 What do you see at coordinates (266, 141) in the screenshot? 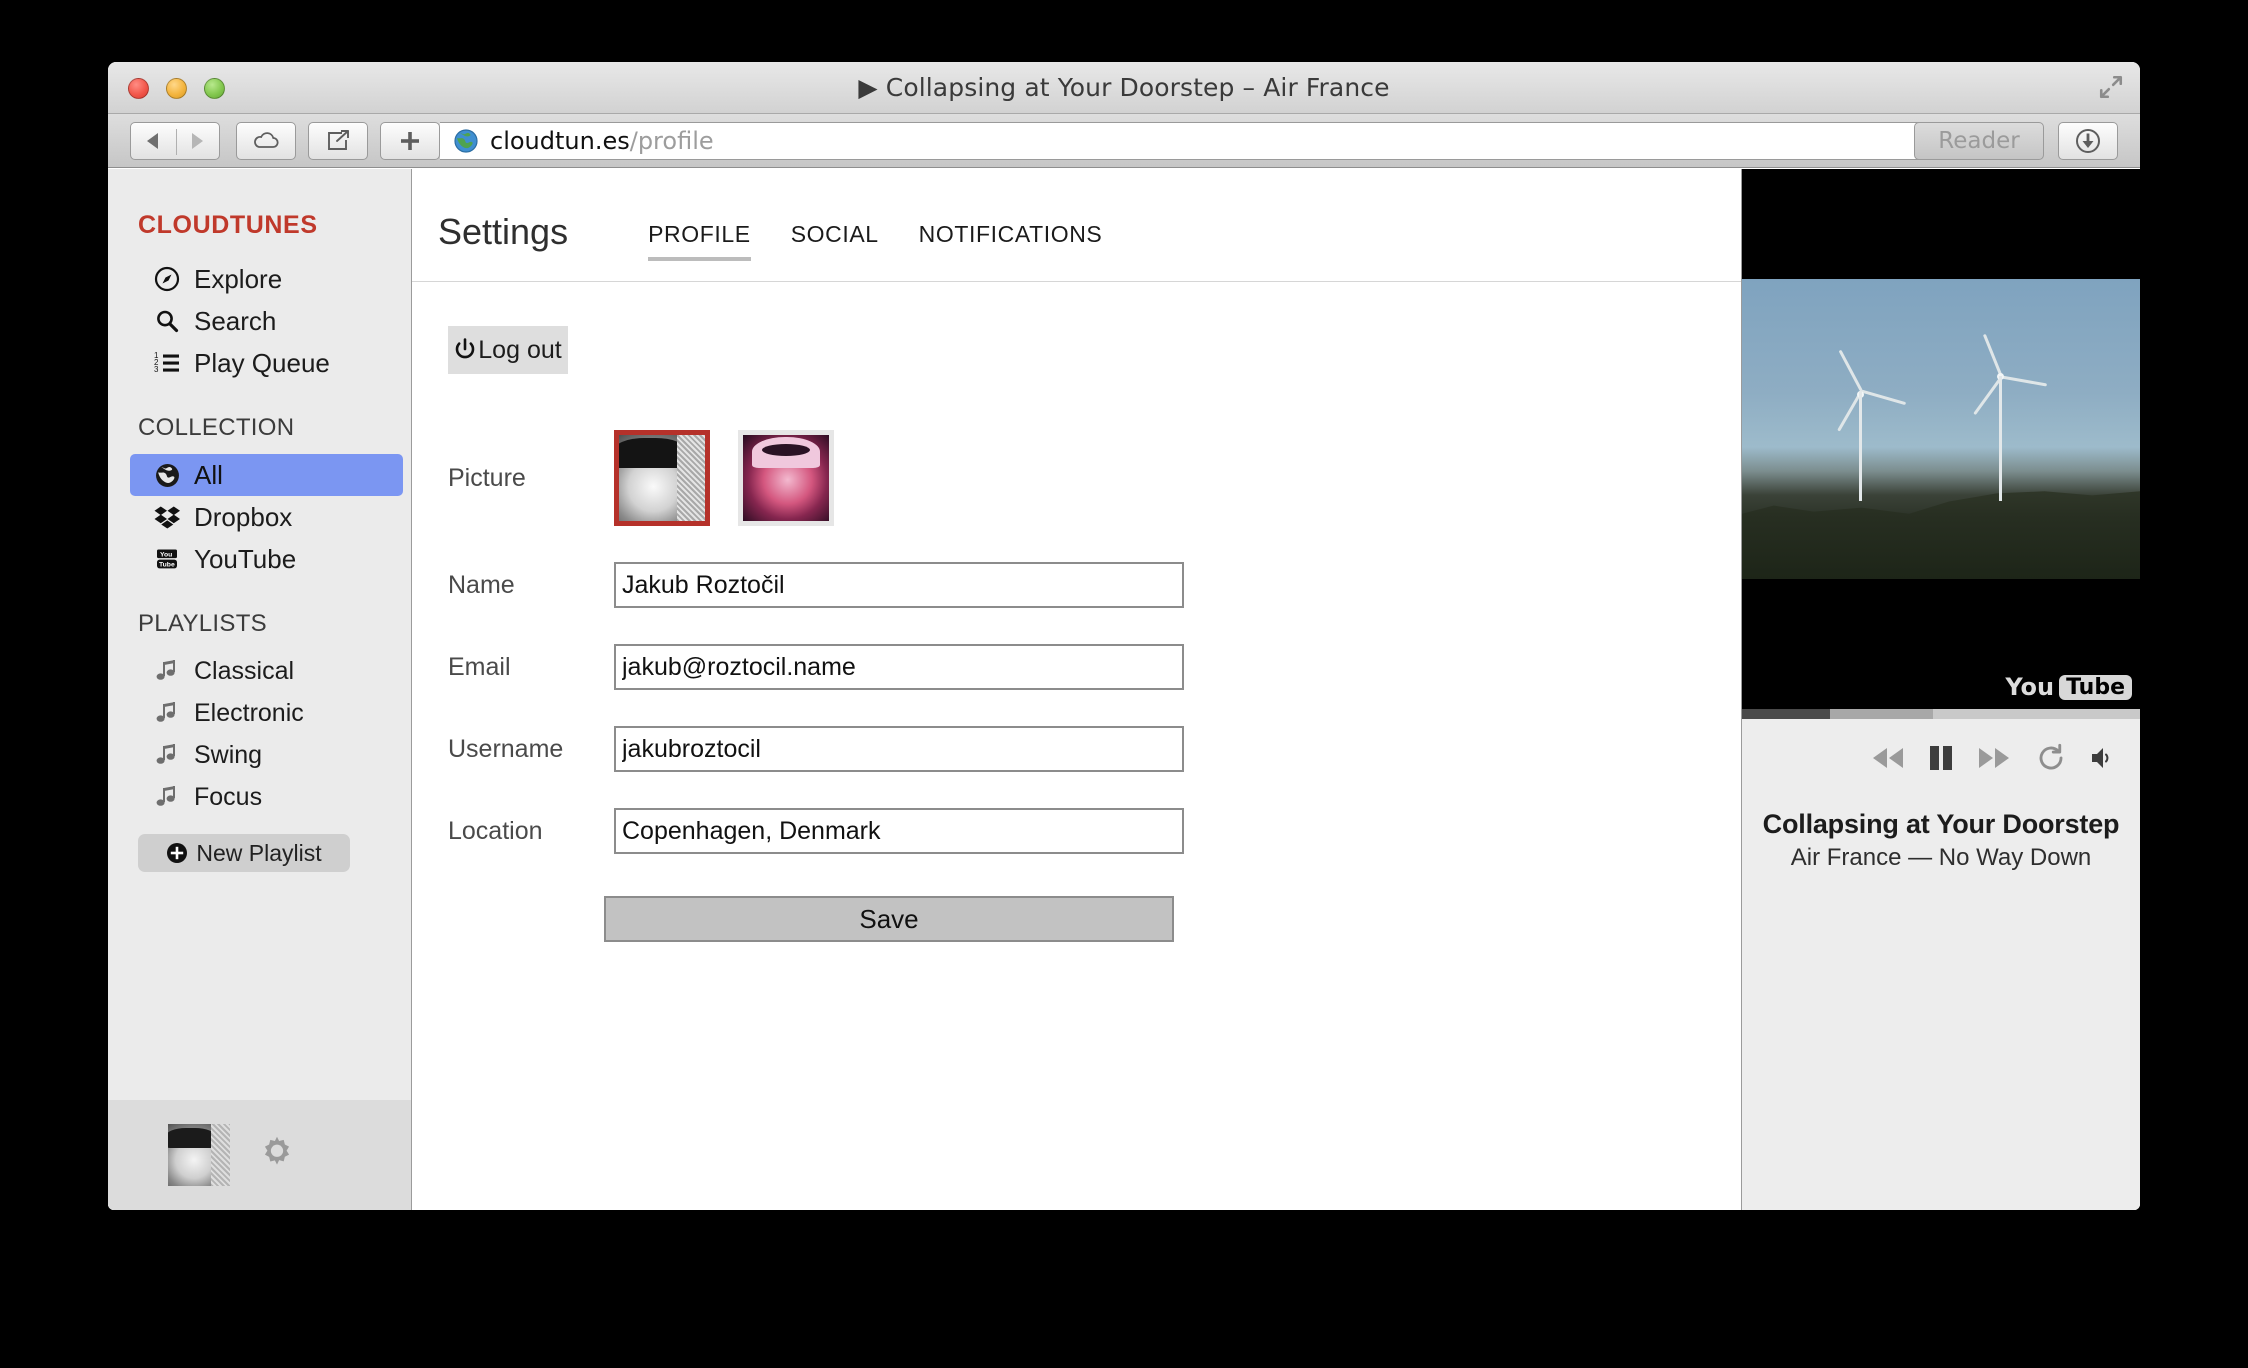
I see `icloud-tabs-button` at bounding box center [266, 141].